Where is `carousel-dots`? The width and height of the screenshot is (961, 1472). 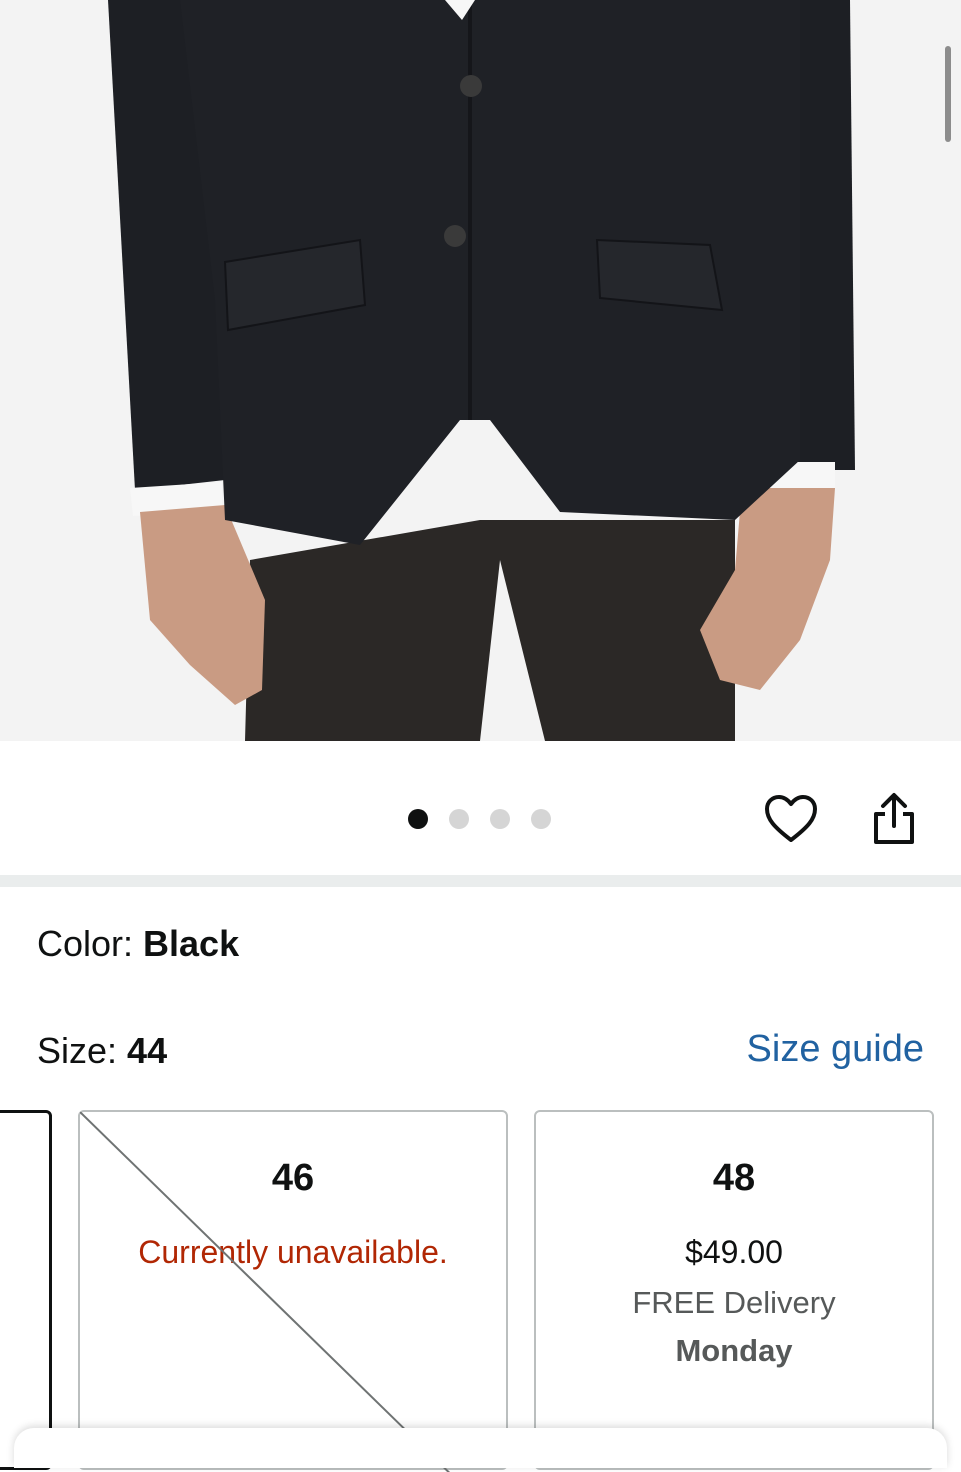
carousel-dots is located at coordinates (479, 819).